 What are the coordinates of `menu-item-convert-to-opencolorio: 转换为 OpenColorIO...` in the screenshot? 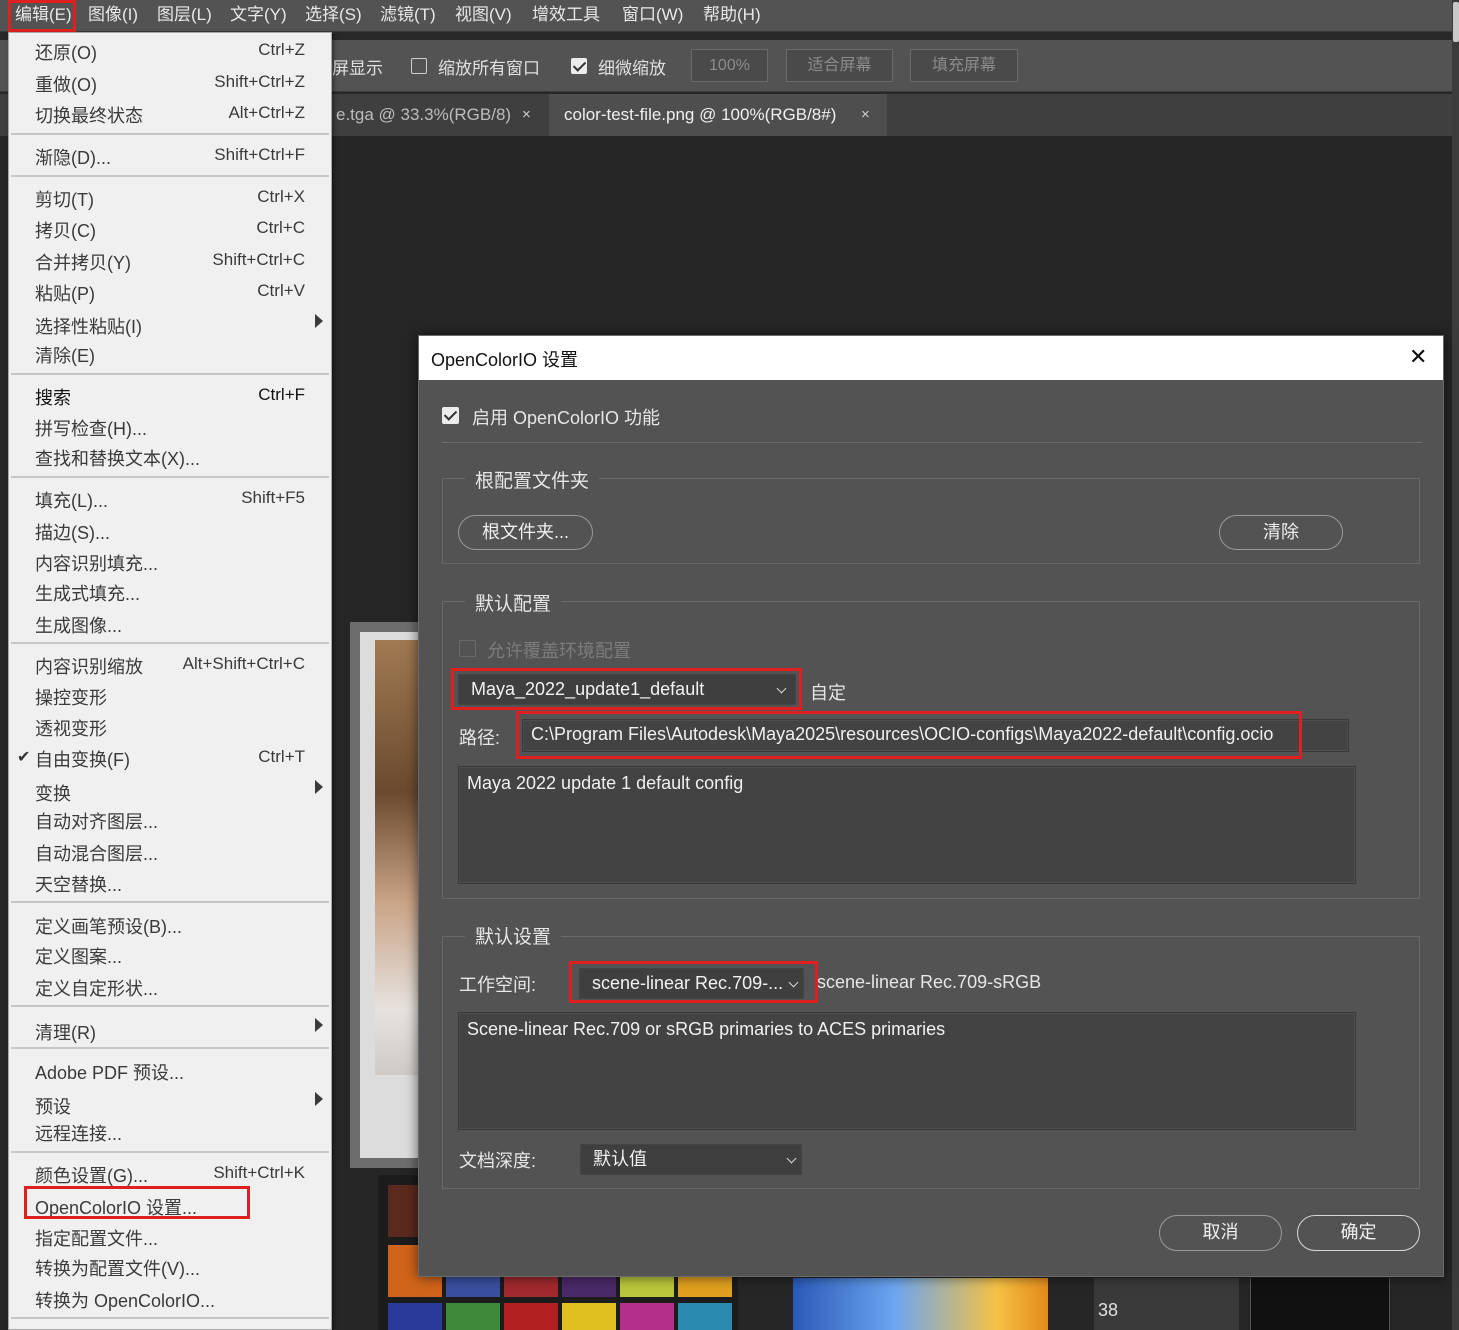 It's located at (125, 1300).